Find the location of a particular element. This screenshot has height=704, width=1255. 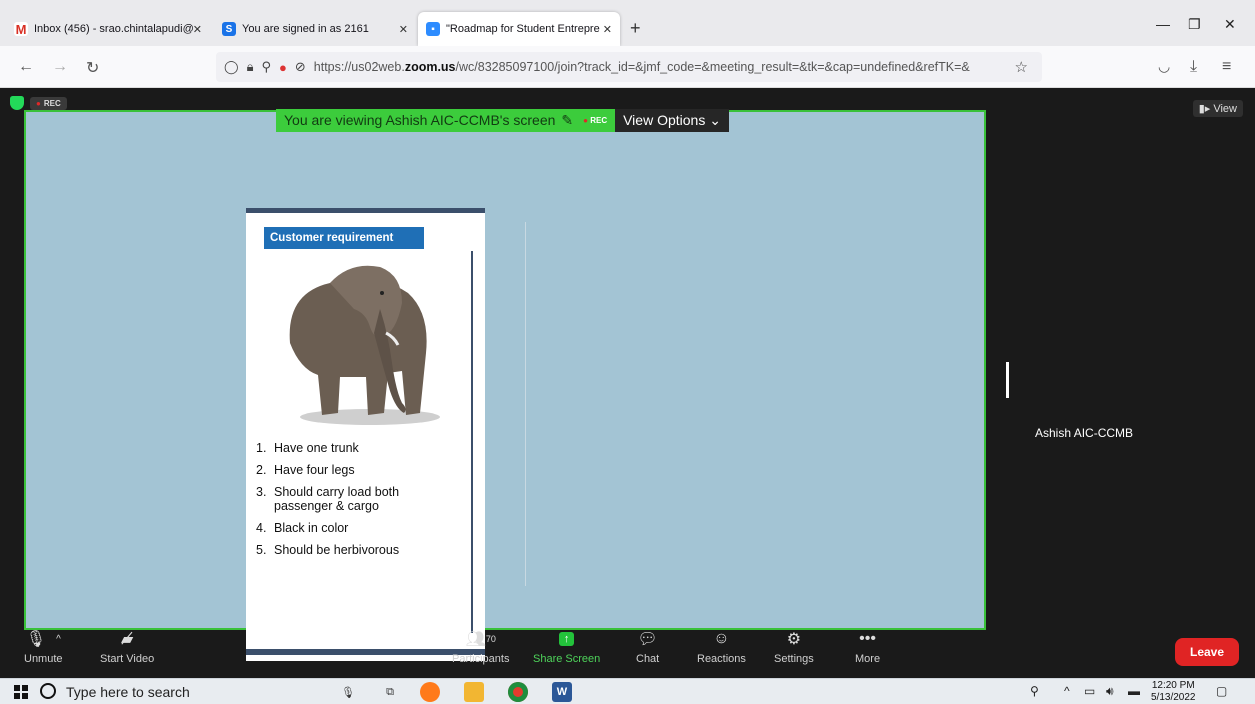

network-icon: ▭ is located at coordinates (1089, 691).